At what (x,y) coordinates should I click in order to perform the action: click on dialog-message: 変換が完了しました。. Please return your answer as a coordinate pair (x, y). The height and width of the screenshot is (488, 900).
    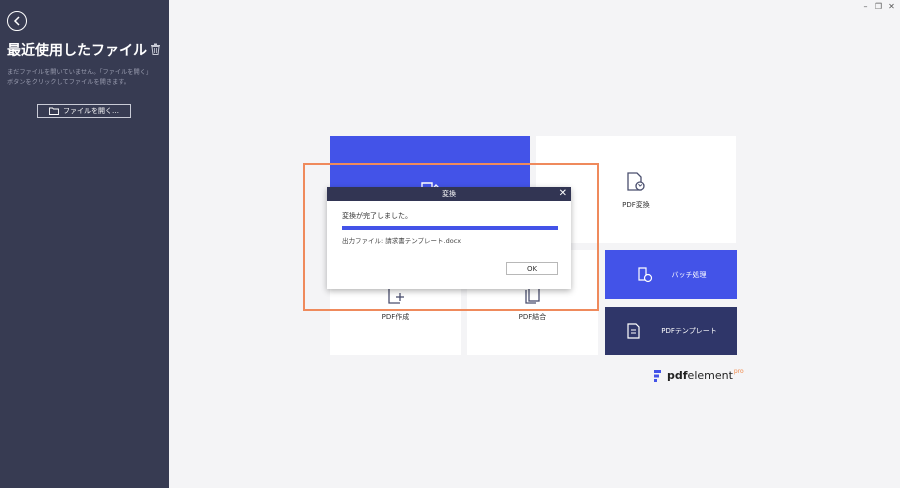
    Looking at the image, I should click on (377, 216).